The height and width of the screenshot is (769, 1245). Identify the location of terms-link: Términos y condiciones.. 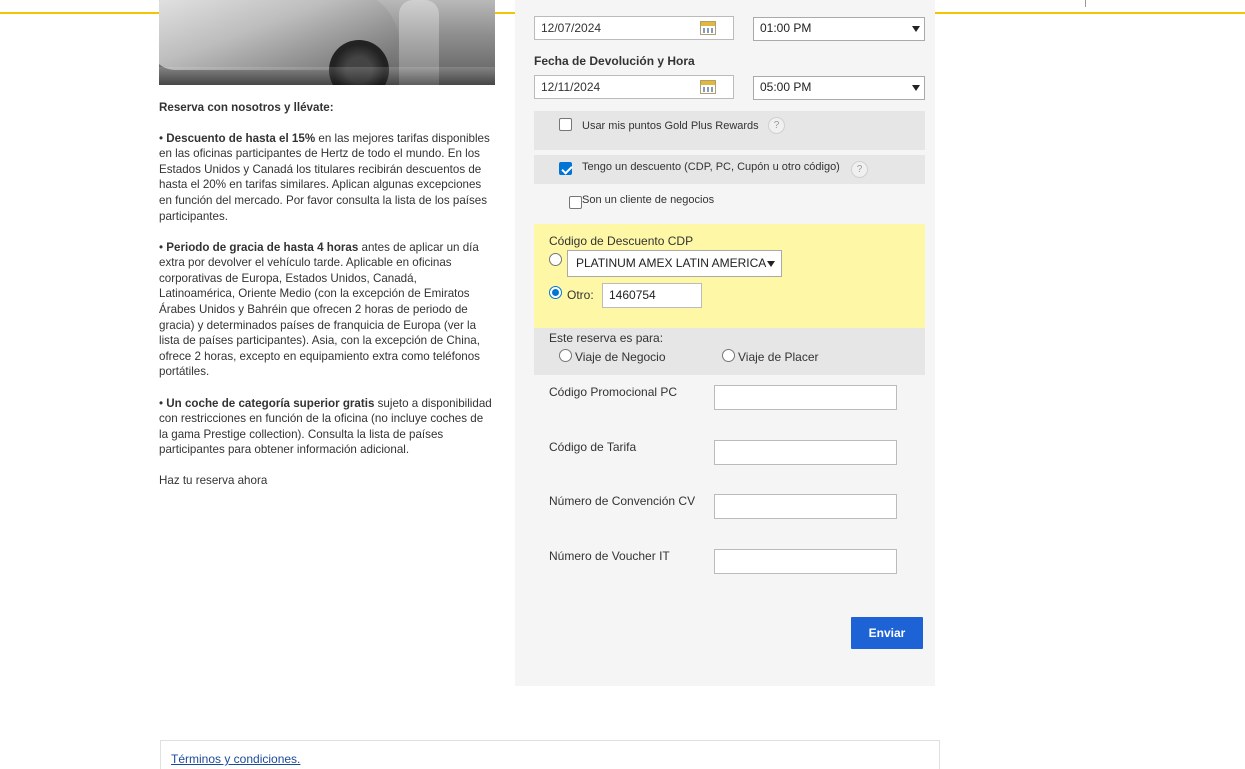
(235, 759).